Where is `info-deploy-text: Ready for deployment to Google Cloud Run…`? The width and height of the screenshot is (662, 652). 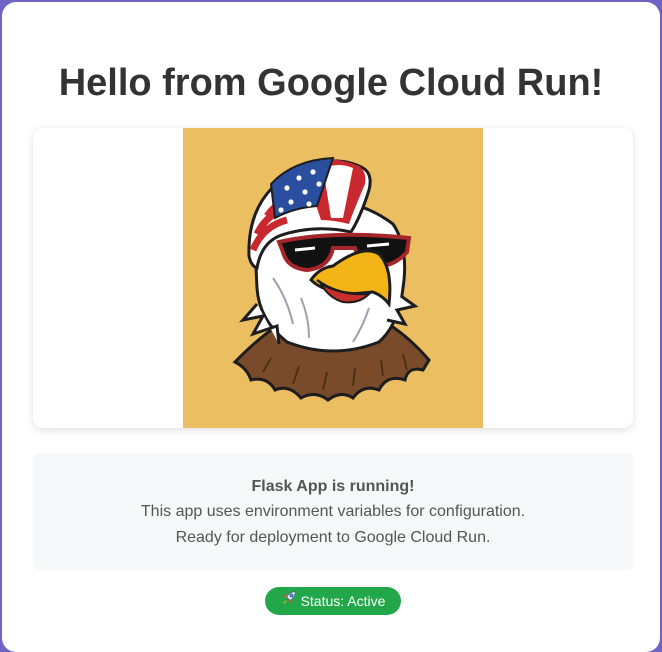
info-deploy-text: Ready for deployment to Google Cloud Run… is located at coordinates (333, 537).